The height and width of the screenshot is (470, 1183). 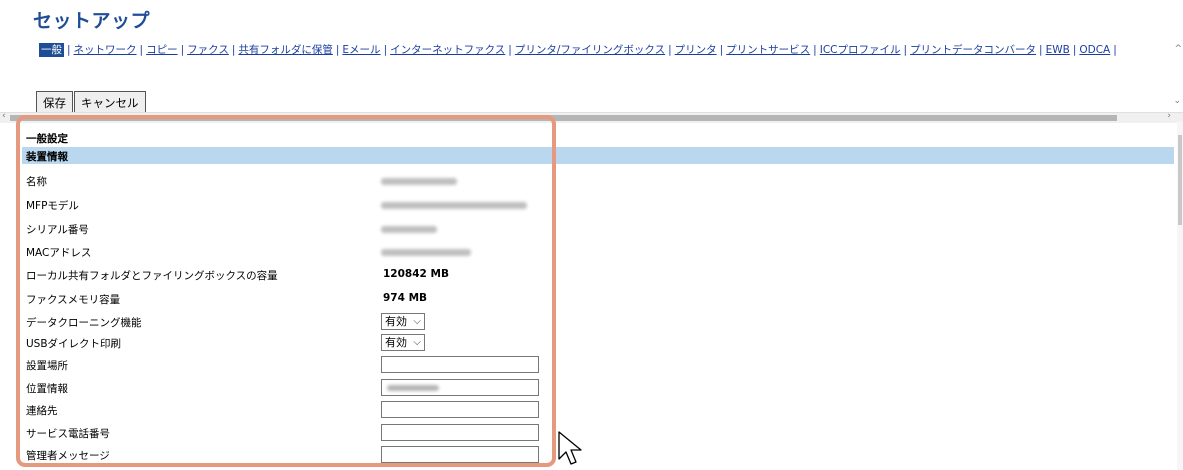 What do you see at coordinates (590, 50) in the screenshot?
I see `nav-printer-filebox: プリンタ/ファイリングボックス` at bounding box center [590, 50].